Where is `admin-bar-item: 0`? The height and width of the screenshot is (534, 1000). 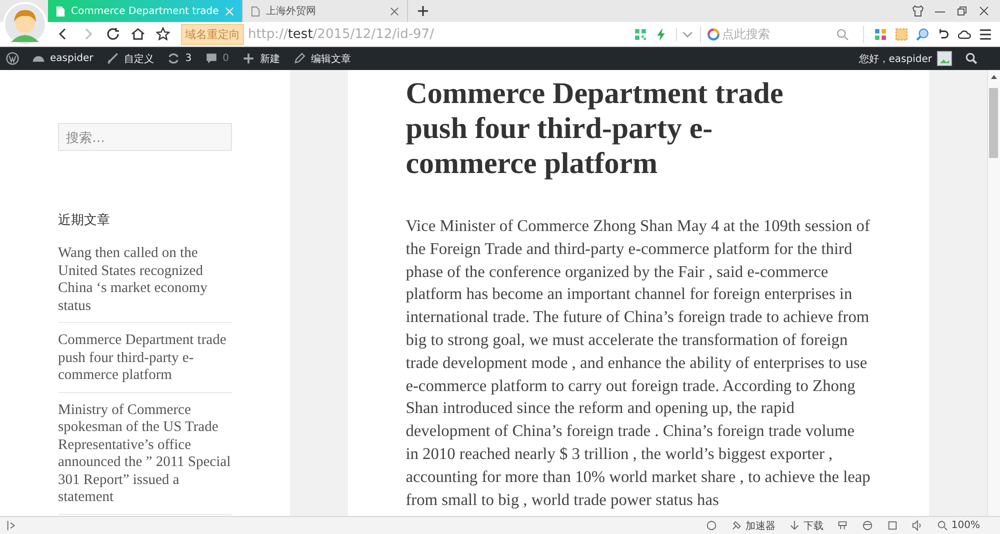 admin-bar-item: 0 is located at coordinates (216, 58).